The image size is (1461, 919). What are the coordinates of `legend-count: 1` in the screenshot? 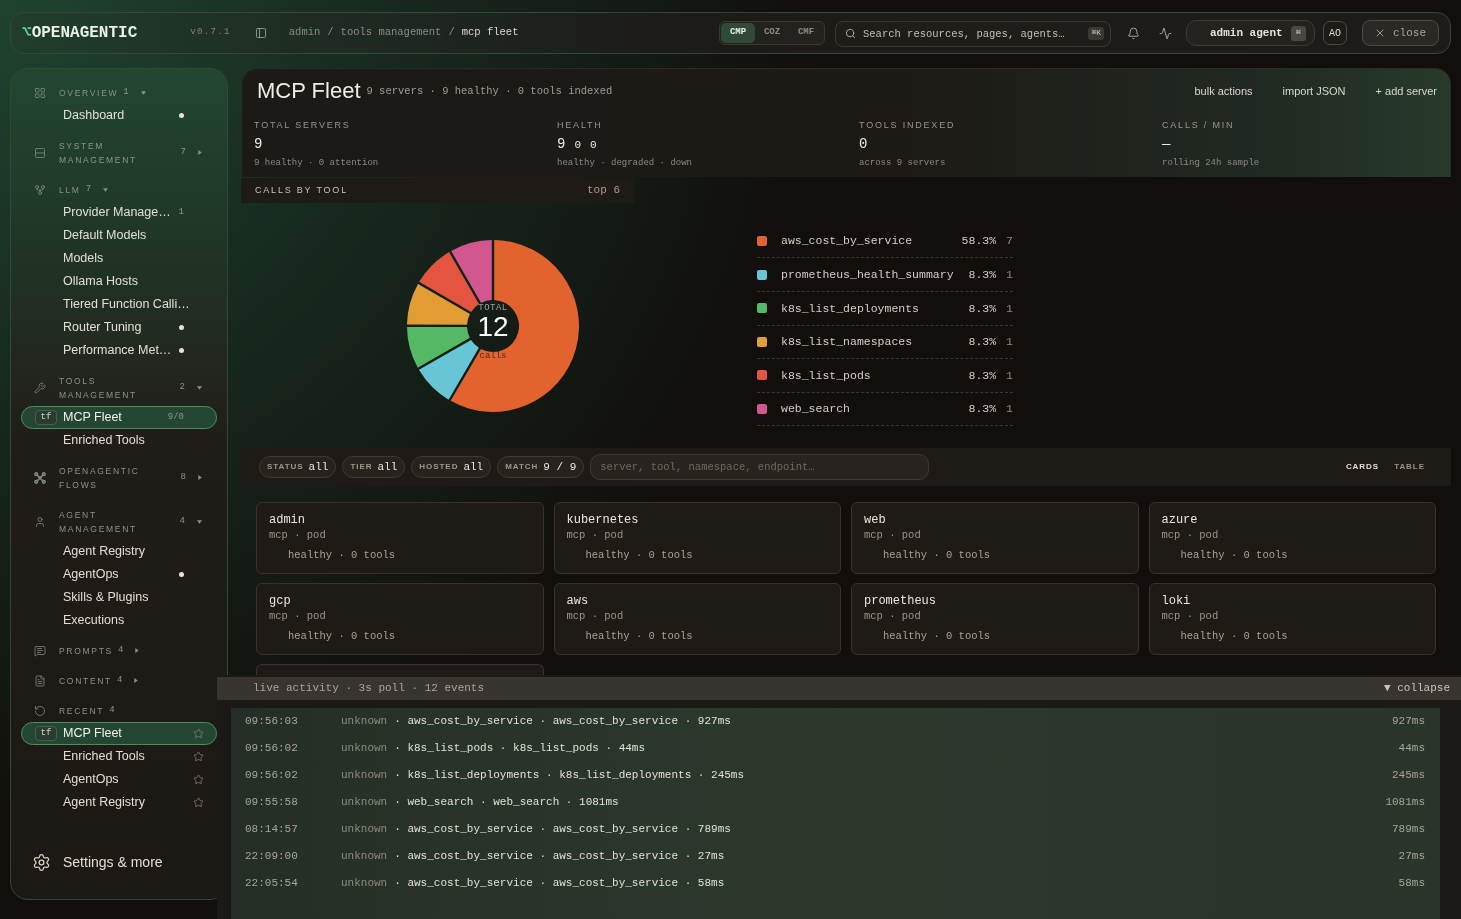 It's located at (1009, 375).